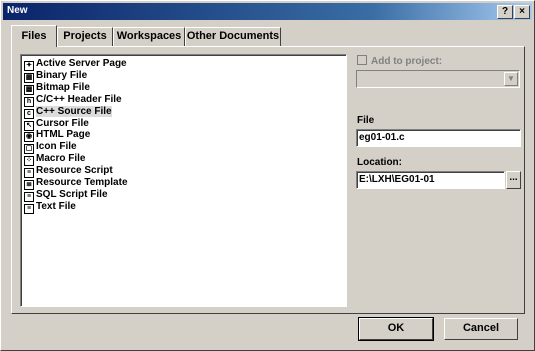 The width and height of the screenshot is (535, 351). What do you see at coordinates (430, 180) in the screenshot?
I see `location-input: E:\LXH\EG01-01` at bounding box center [430, 180].